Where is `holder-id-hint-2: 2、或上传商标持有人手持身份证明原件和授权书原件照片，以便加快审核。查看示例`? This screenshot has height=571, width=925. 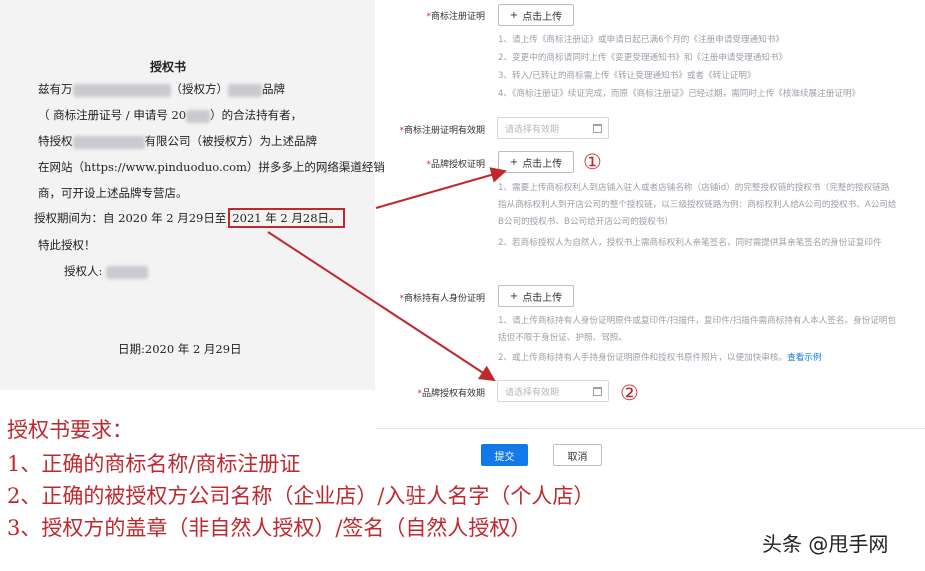 holder-id-hint-2: 2、或上传商标持有人手持身份证明原件和授权书原件照片，以便加快审核。查看示例 is located at coordinates (660, 358).